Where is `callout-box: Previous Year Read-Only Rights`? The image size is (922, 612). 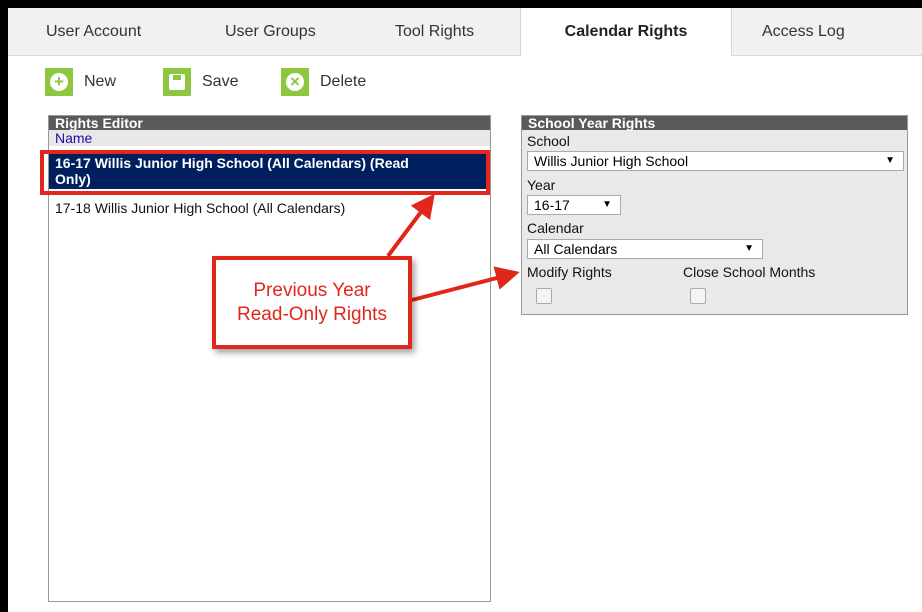
callout-box: Previous Year Read-Only Rights is located at coordinates (312, 302).